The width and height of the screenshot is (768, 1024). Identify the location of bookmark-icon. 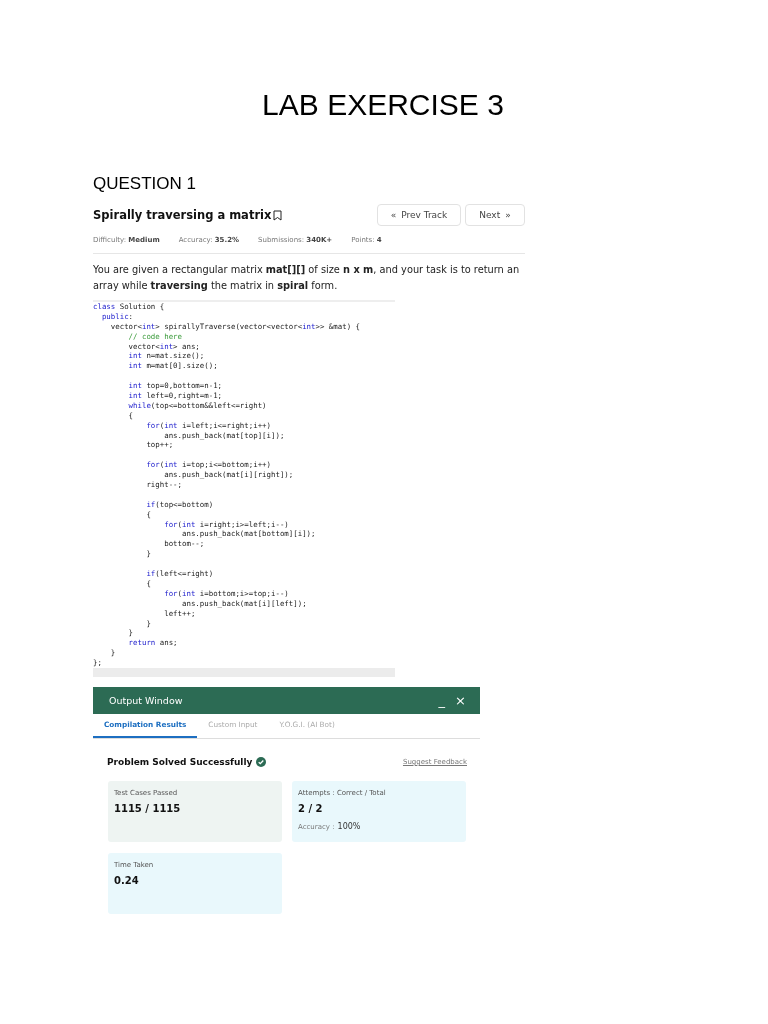
(278, 215).